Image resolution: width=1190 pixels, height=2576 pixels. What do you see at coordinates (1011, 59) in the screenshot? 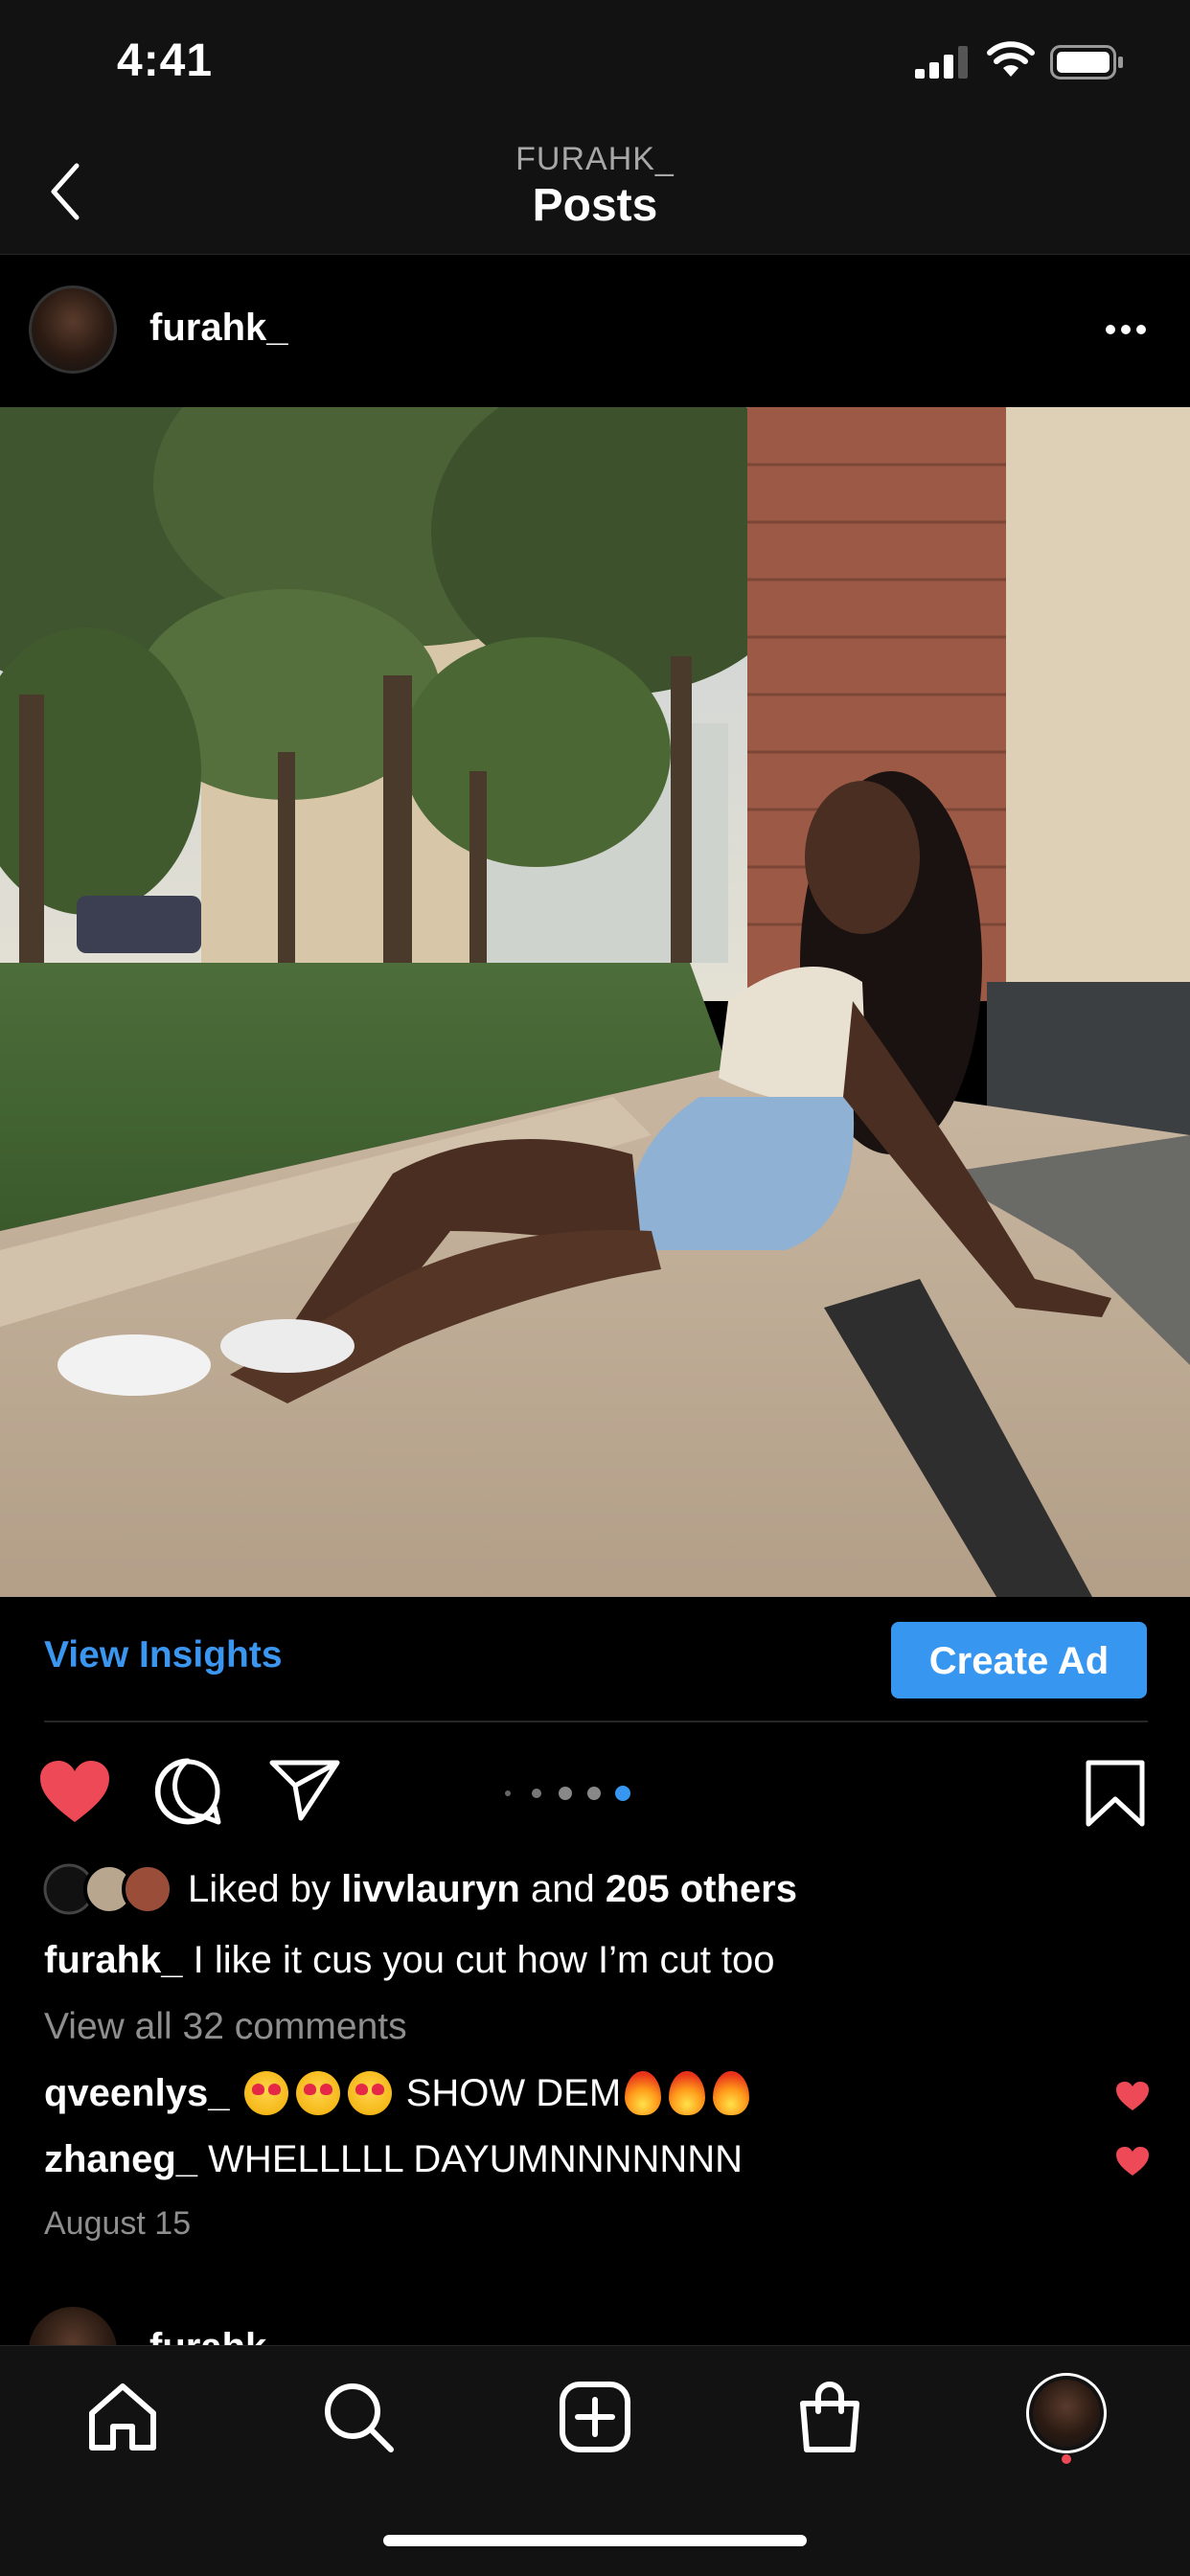
I see `wifi-icon` at bounding box center [1011, 59].